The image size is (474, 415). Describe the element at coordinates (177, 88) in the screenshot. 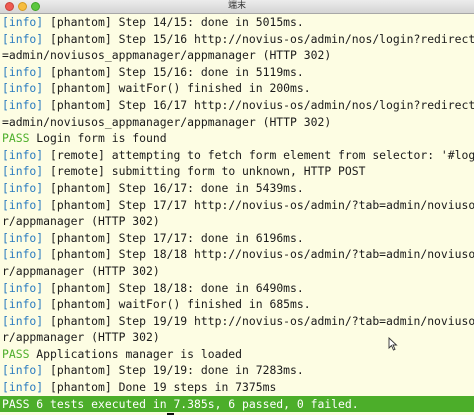

I see `line-text: [phantom] waitFor() finished in 200ms.` at that location.